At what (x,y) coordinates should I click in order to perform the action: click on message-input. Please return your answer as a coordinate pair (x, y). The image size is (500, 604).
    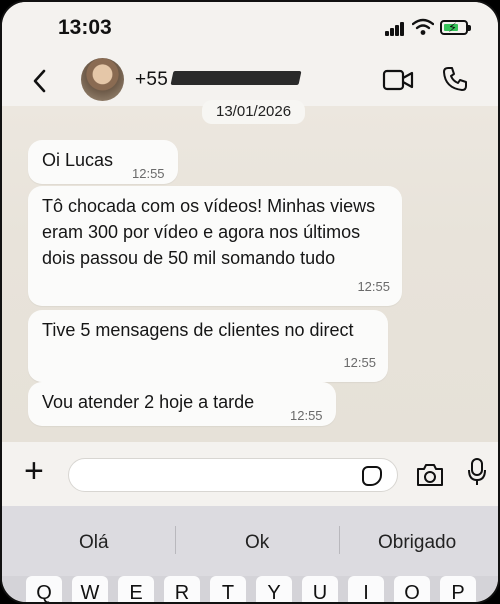
    Looking at the image, I should click on (233, 475).